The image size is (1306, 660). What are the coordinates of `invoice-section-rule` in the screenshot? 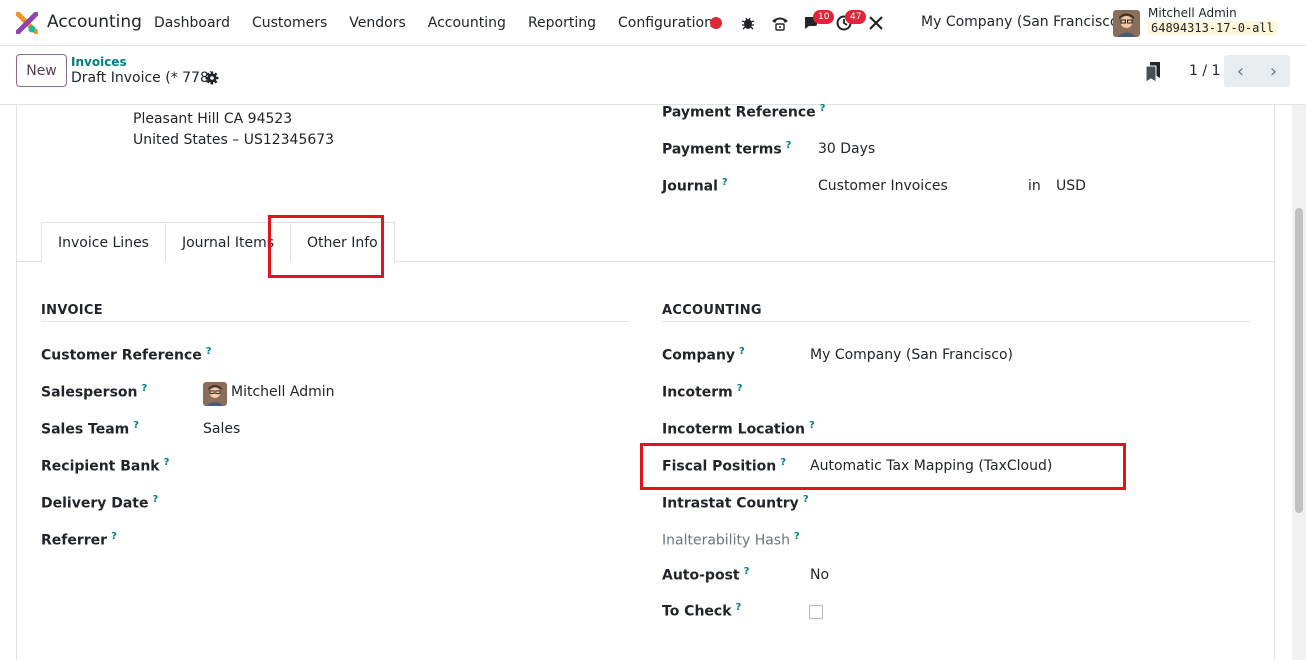 It's located at (335, 321).